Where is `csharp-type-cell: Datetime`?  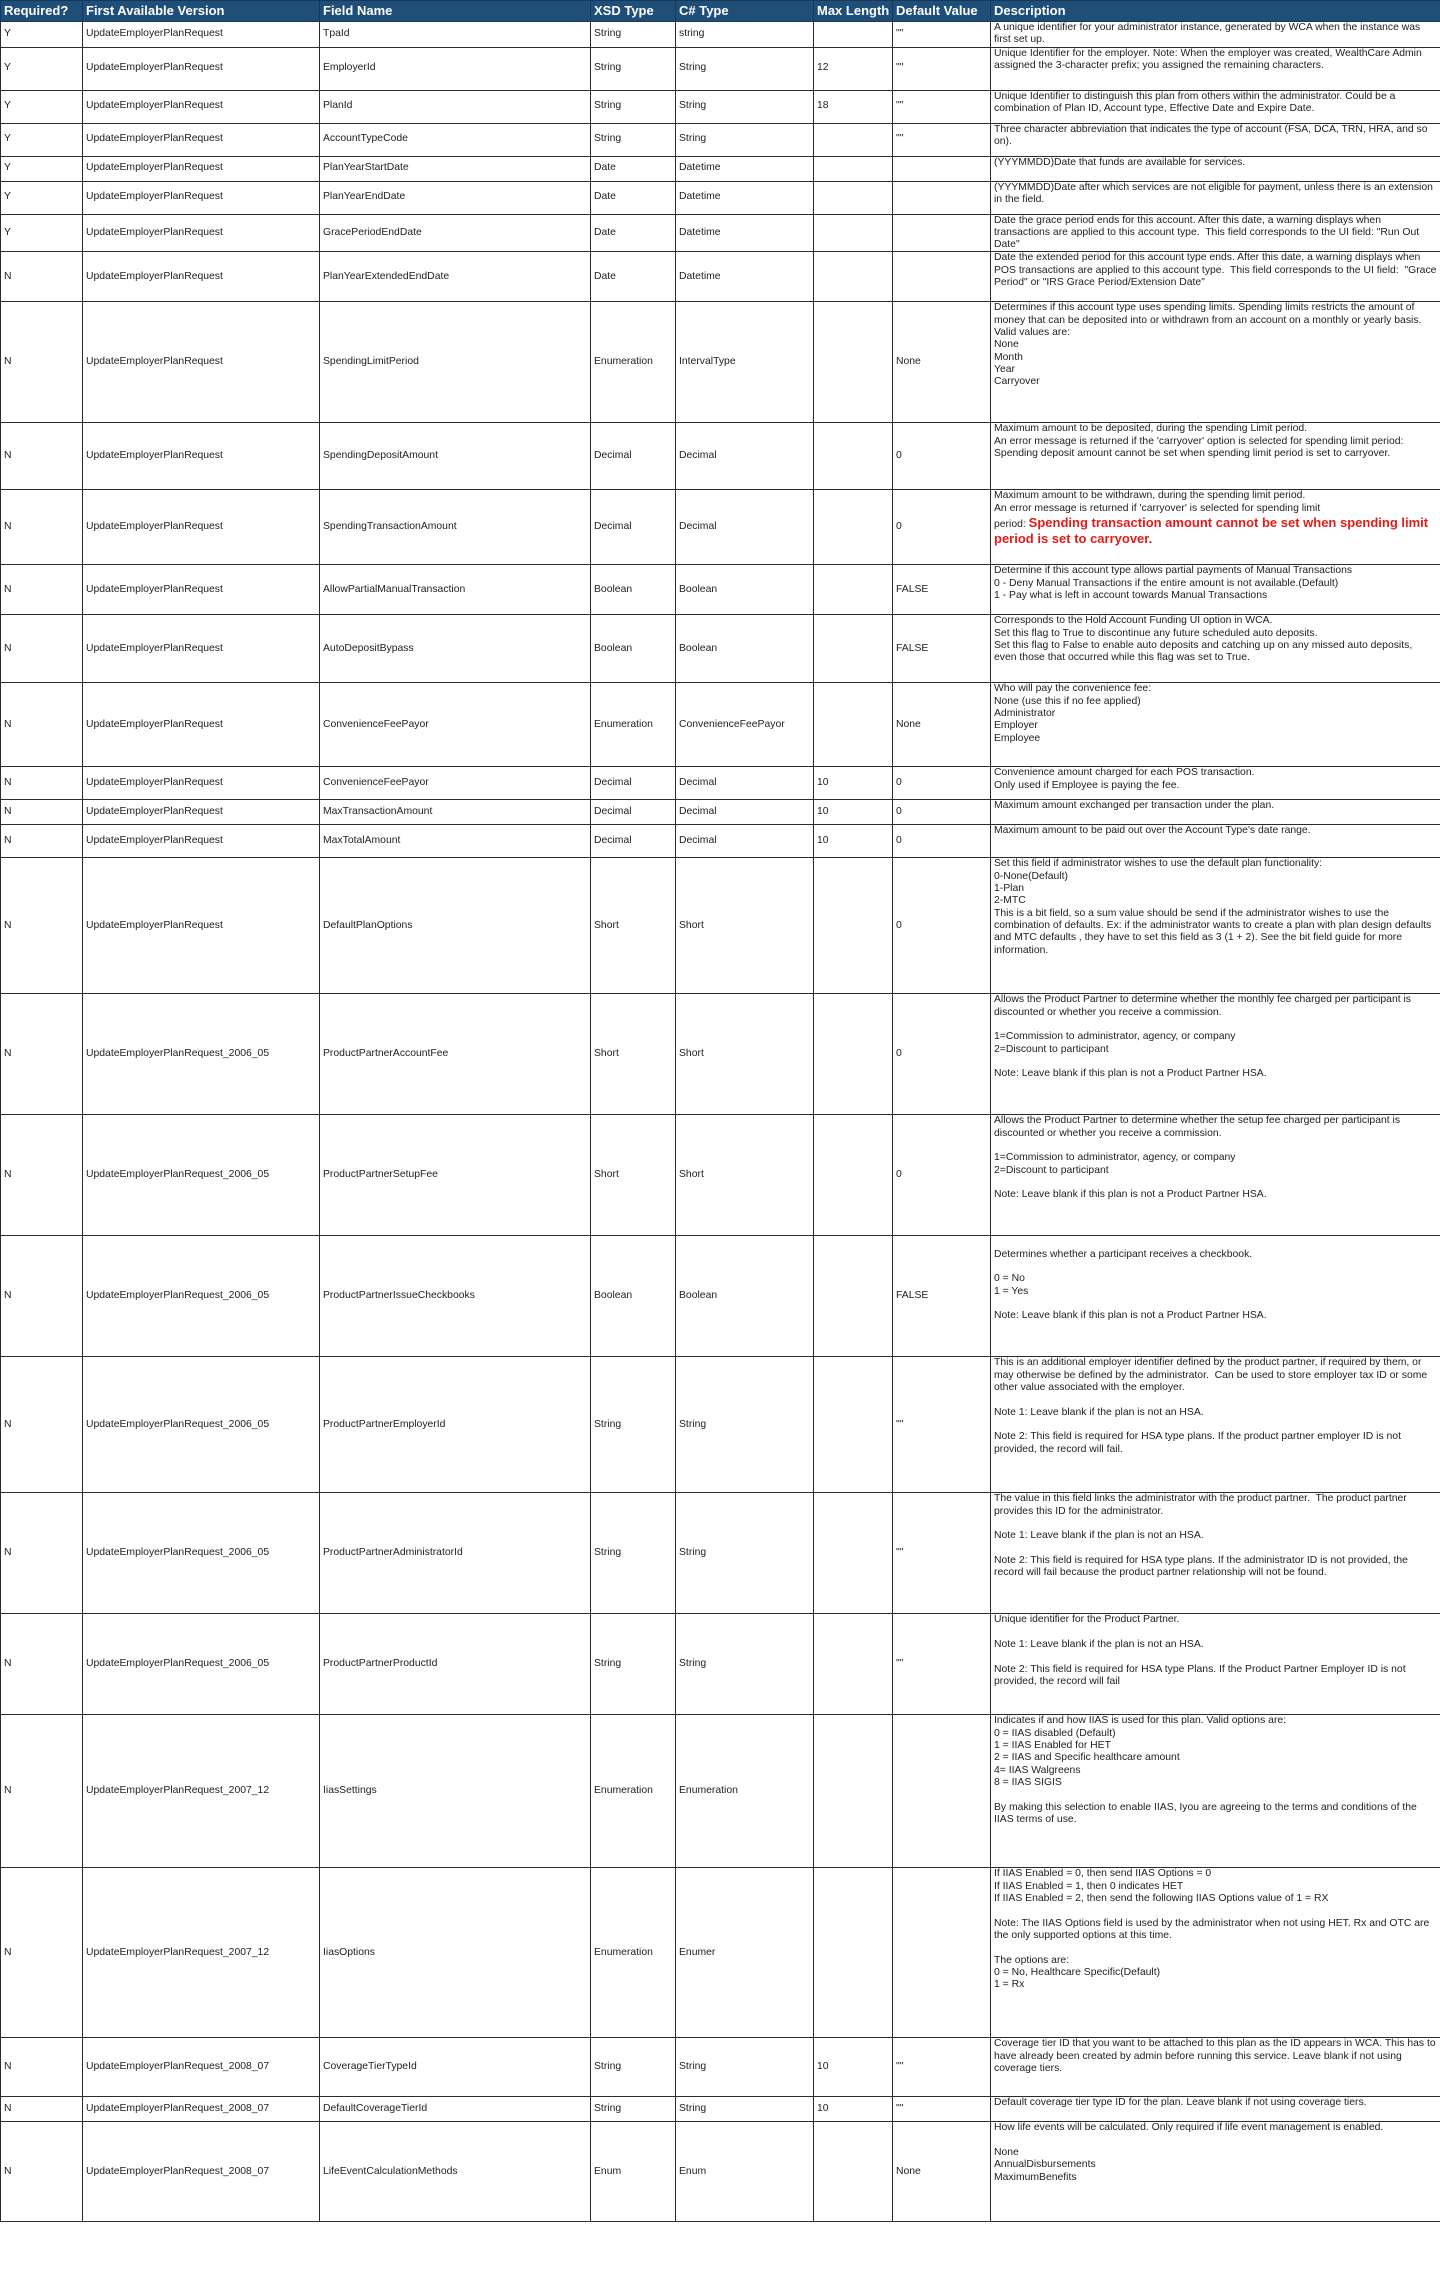 csharp-type-cell: Datetime is located at coordinates (744, 277).